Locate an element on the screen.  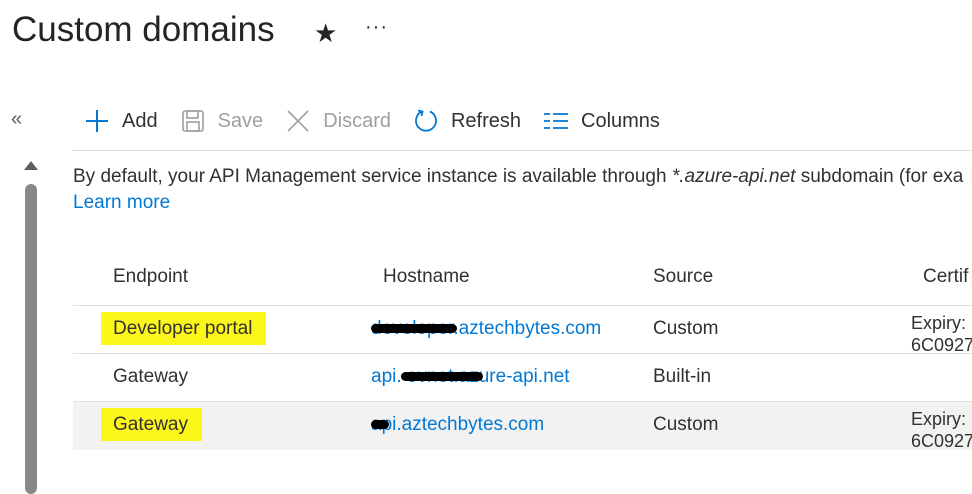
columns-label: Columns is located at coordinates (620, 120).